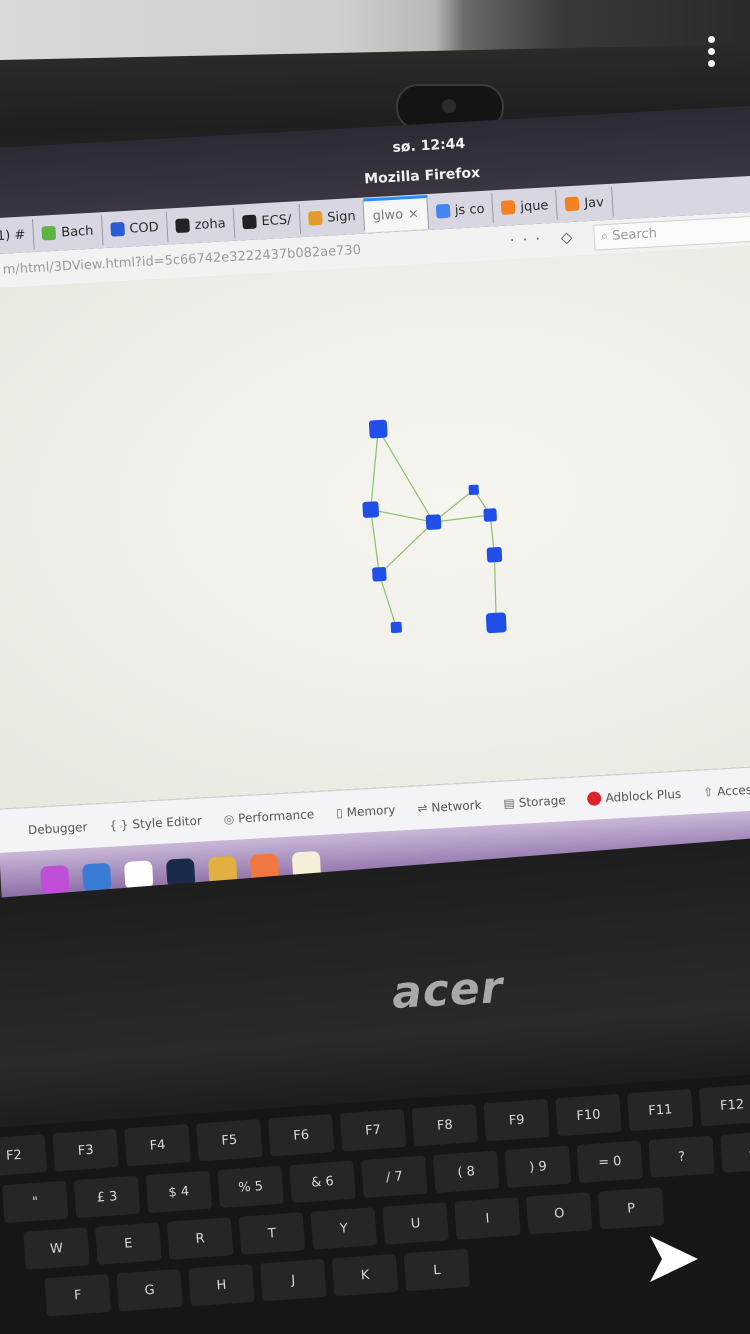 Image resolution: width=750 pixels, height=1334 pixels. I want to click on tab-8: jque, so click(525, 206).